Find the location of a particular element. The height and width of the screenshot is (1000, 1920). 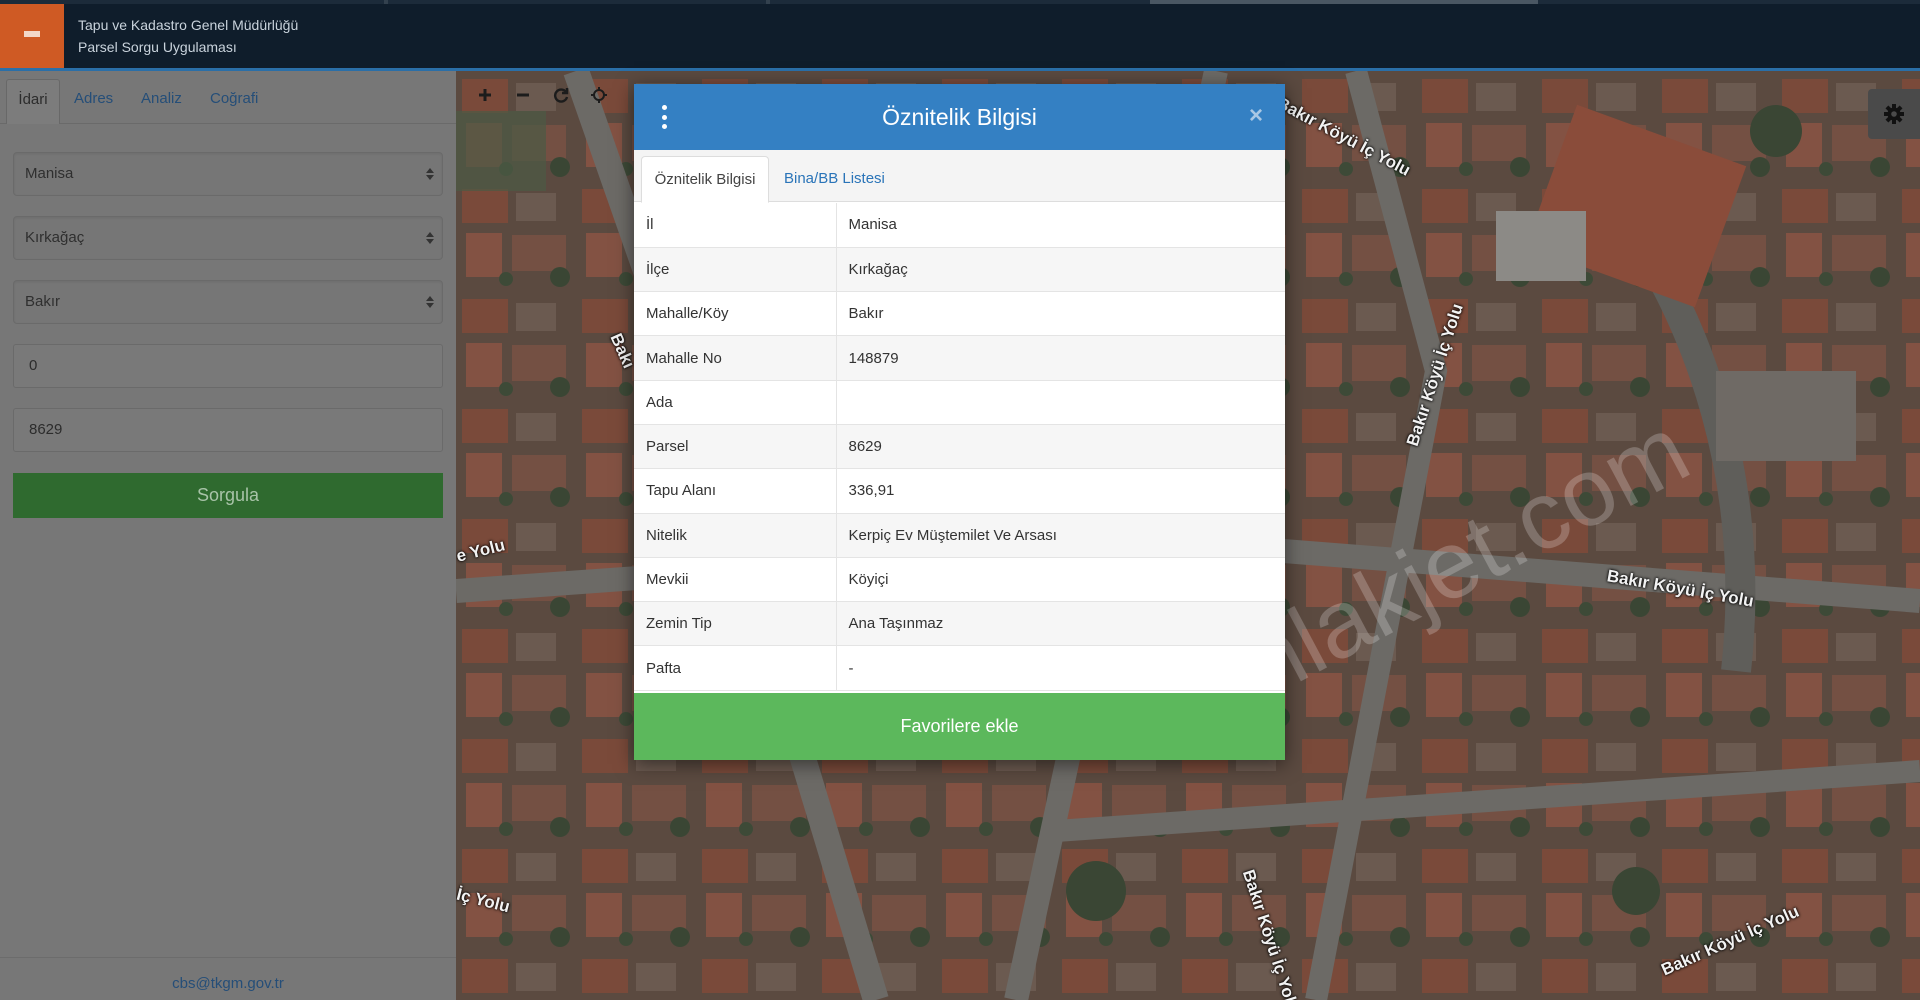

refresh-button is located at coordinates (561, 95).